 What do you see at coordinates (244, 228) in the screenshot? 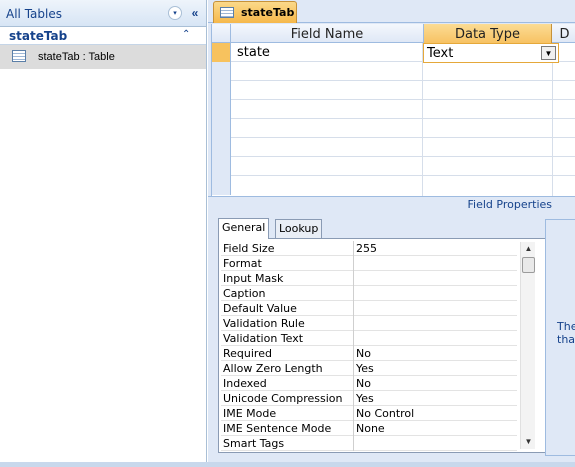
I see `tab-general: General` at bounding box center [244, 228].